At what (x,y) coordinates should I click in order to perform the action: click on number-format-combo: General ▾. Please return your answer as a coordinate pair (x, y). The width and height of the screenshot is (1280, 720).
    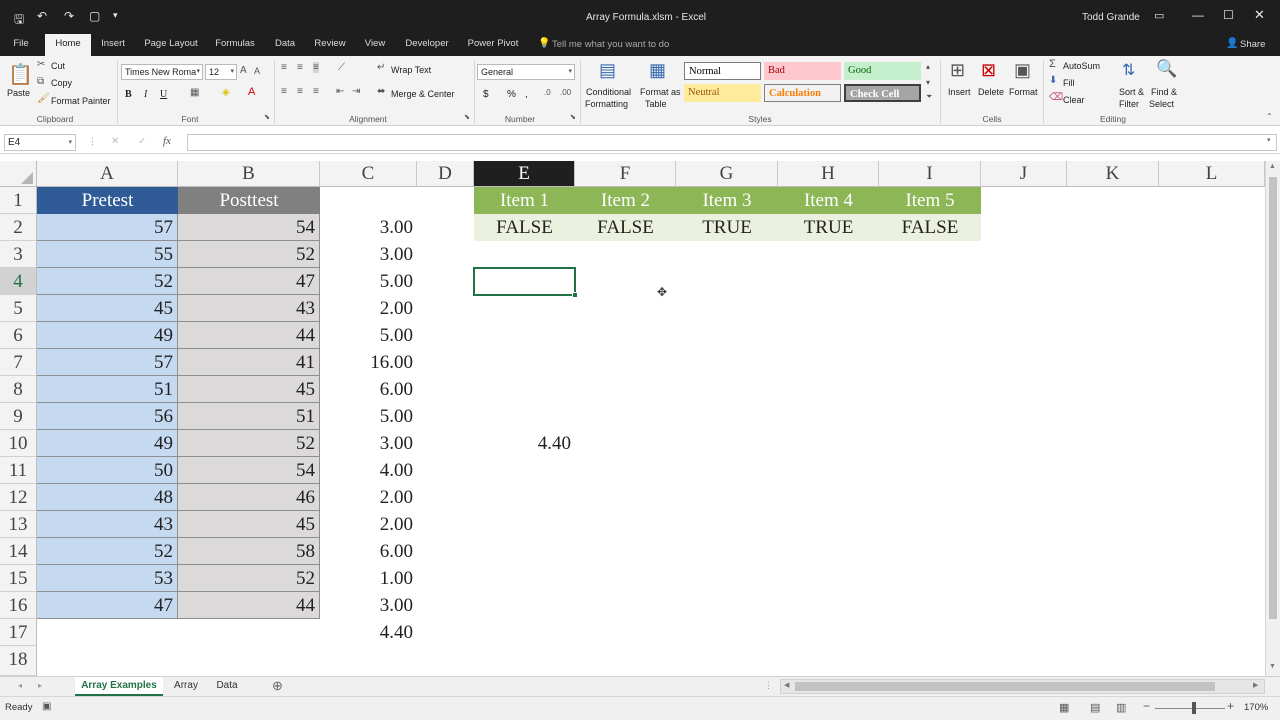
    Looking at the image, I should click on (526, 72).